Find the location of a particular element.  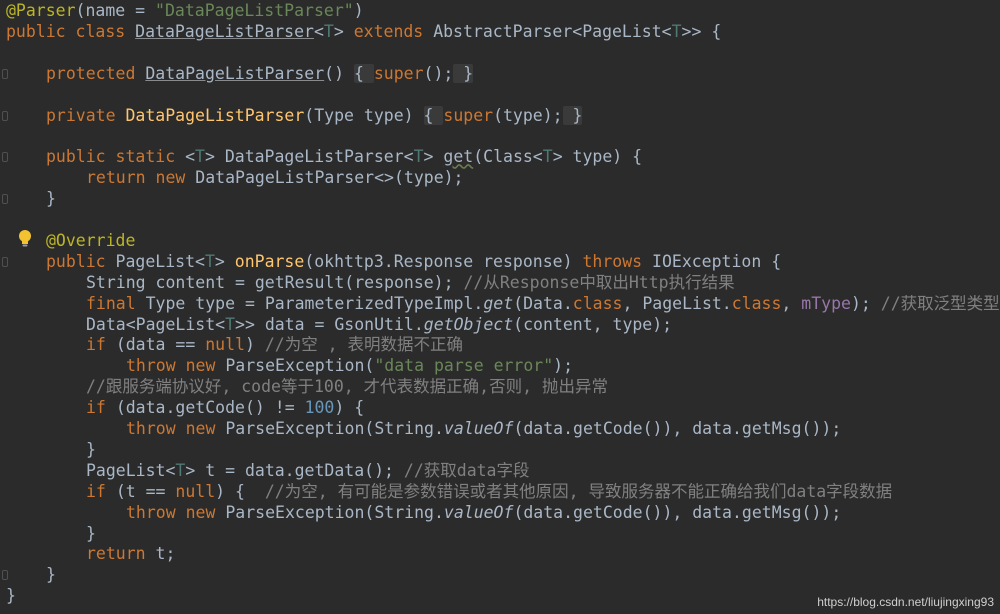

code-token: (okhttp3.Response response) is located at coordinates (443, 261).